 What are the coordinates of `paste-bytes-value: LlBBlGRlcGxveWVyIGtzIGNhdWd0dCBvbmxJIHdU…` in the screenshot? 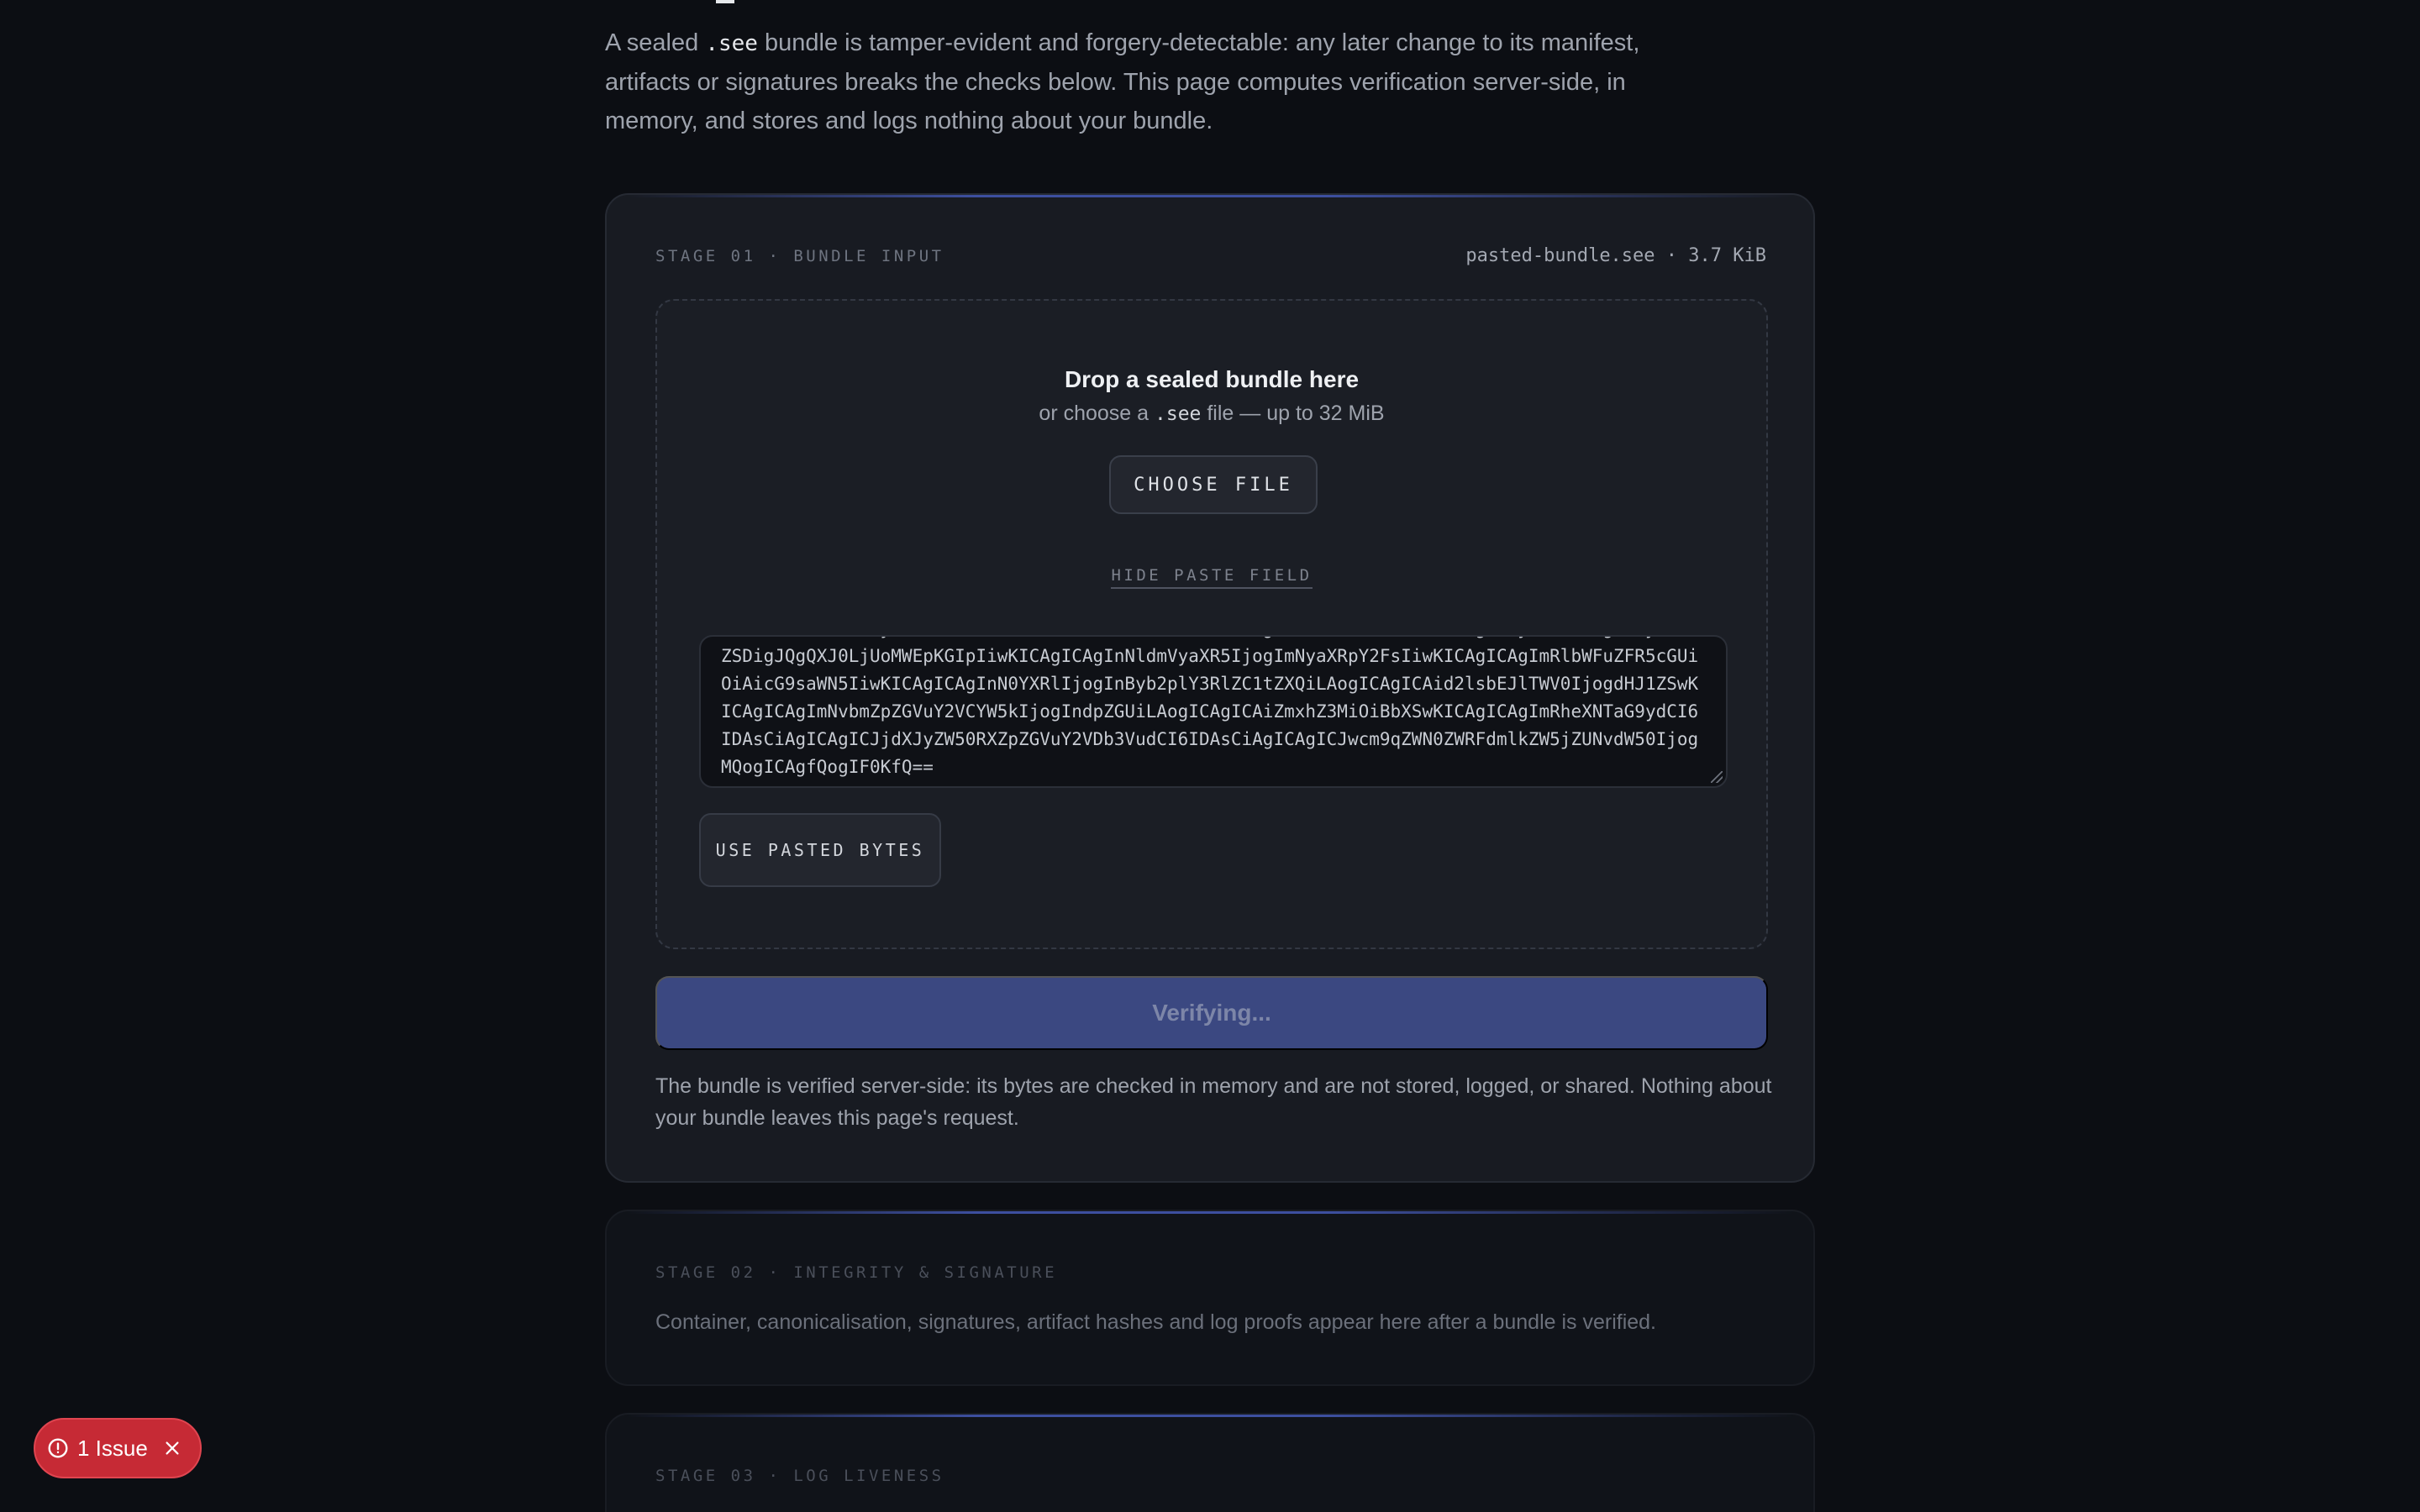 It's located at (1210, 707).